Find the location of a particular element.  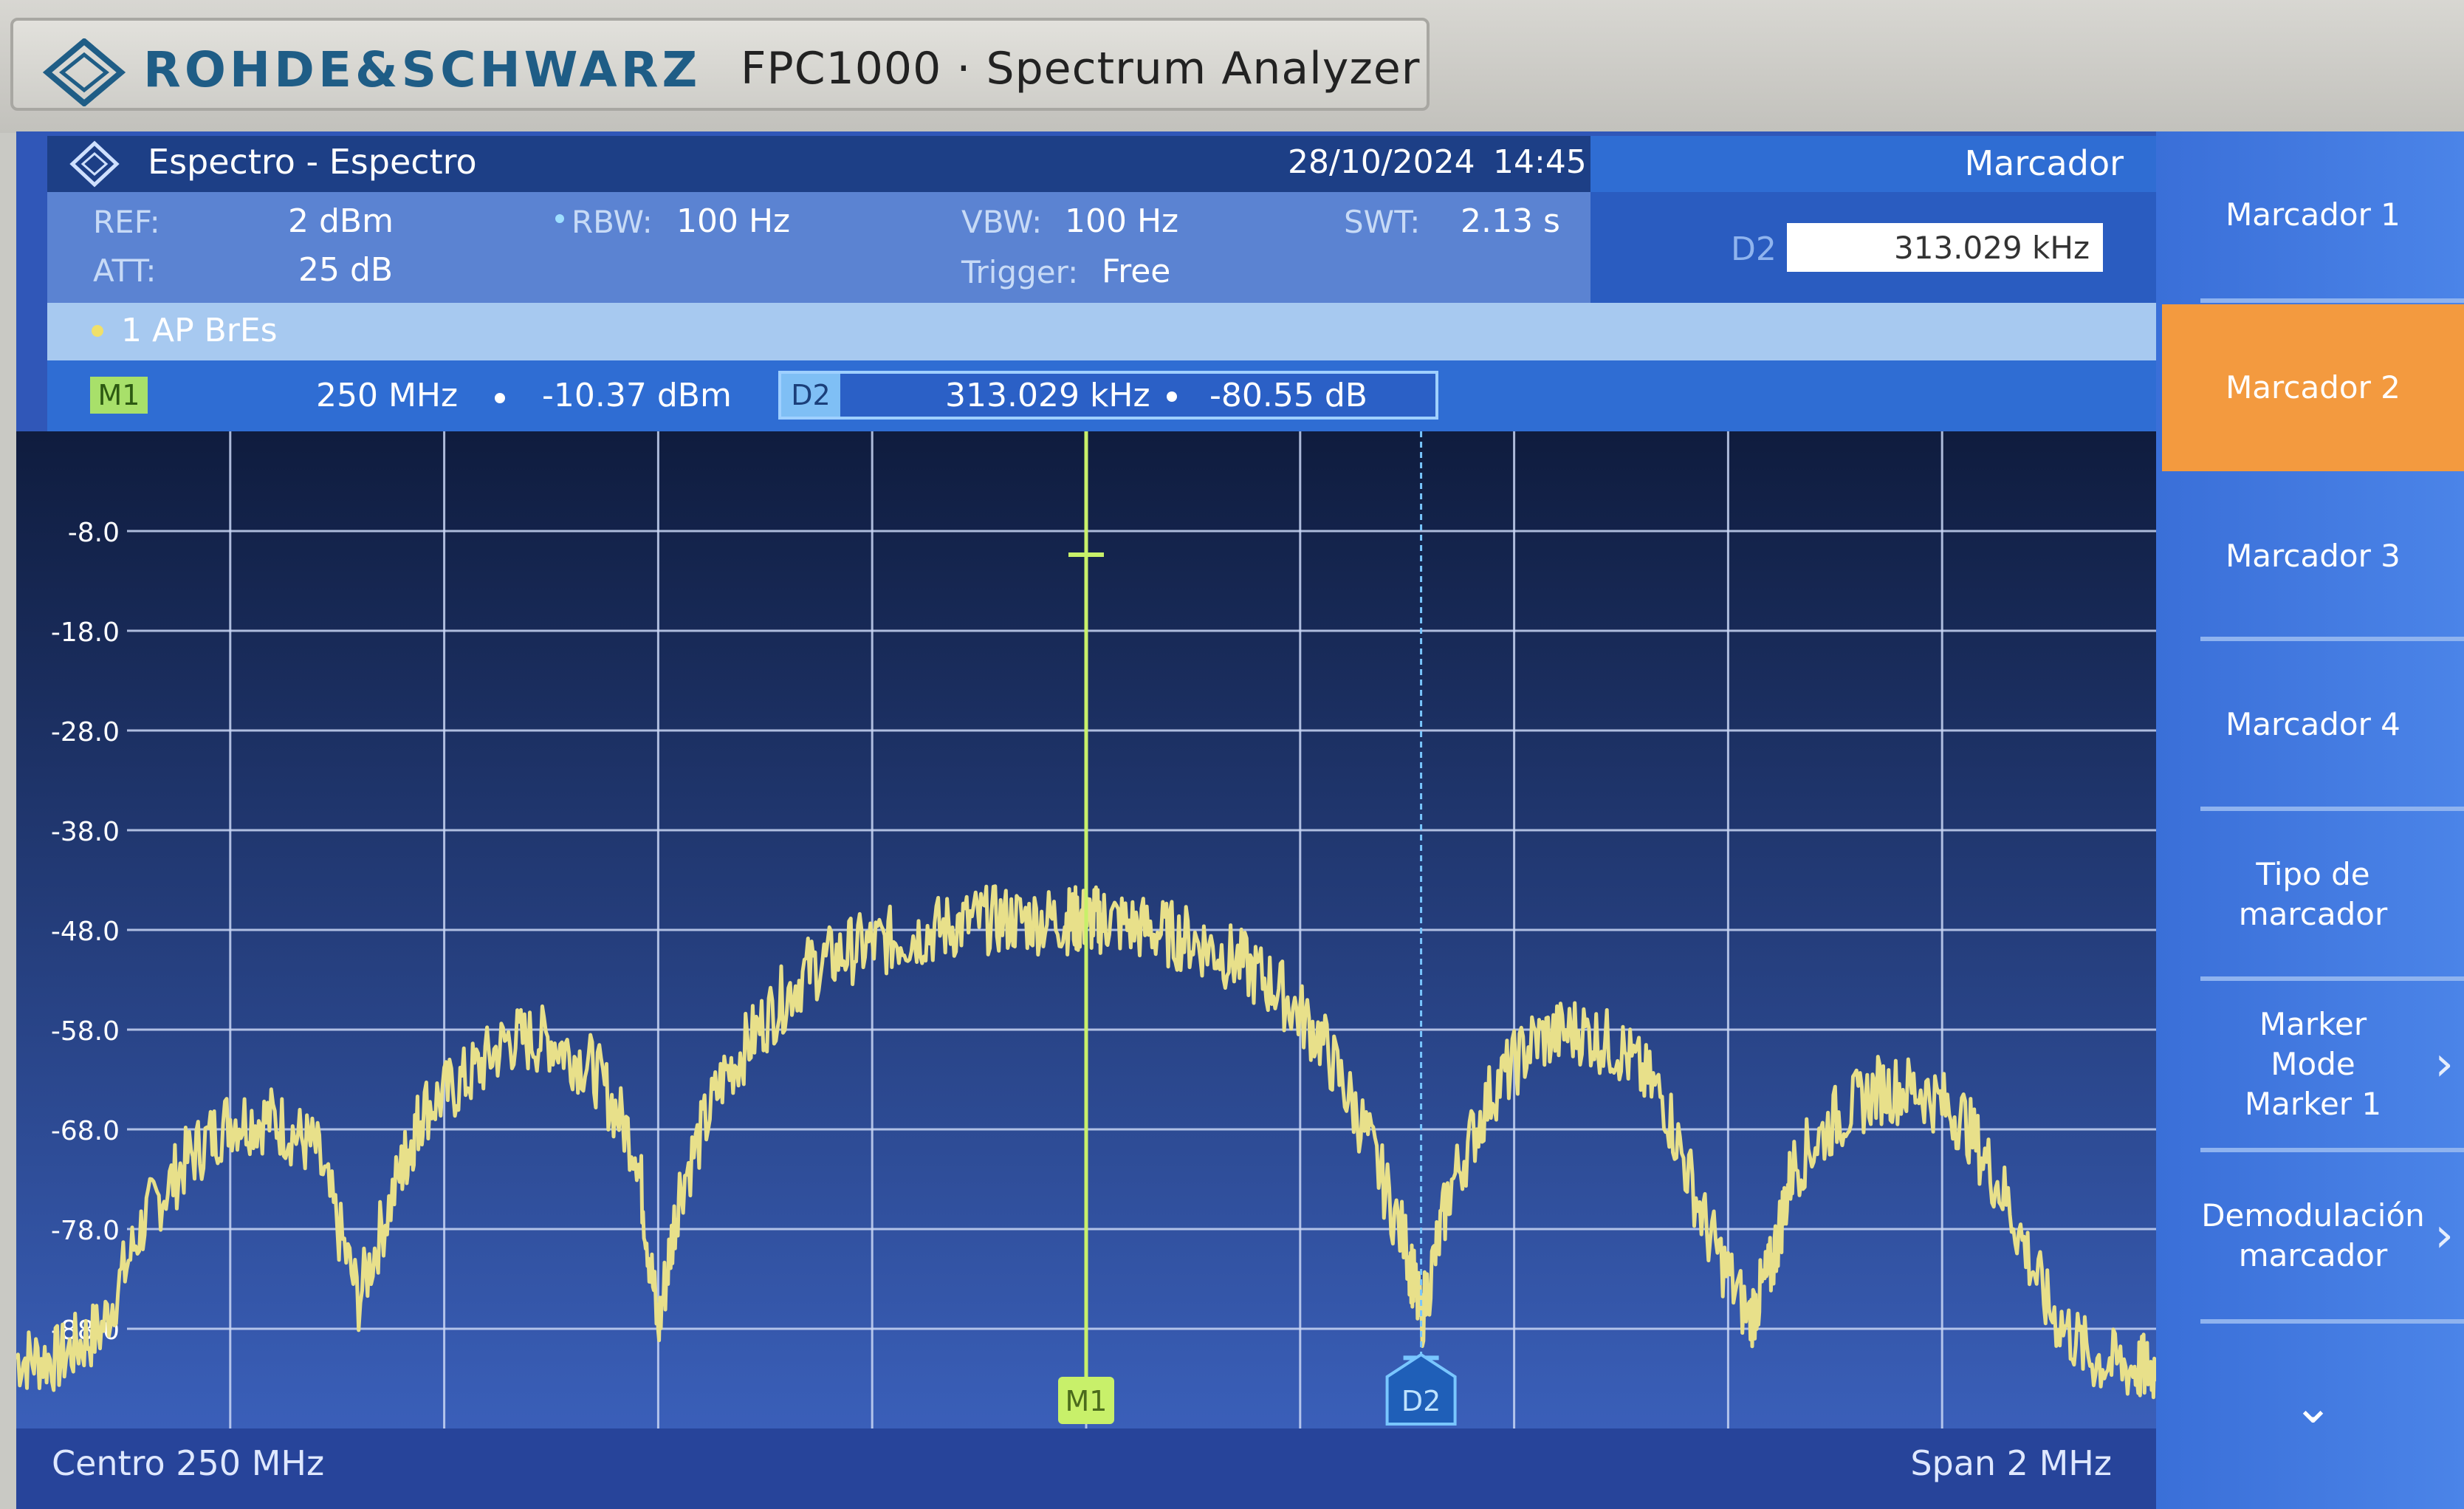

span-value: Span 2 MHz is located at coordinates (2011, 1463).